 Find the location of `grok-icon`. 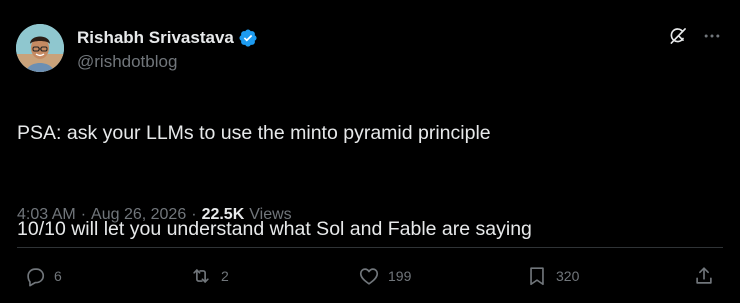

grok-icon is located at coordinates (678, 36).